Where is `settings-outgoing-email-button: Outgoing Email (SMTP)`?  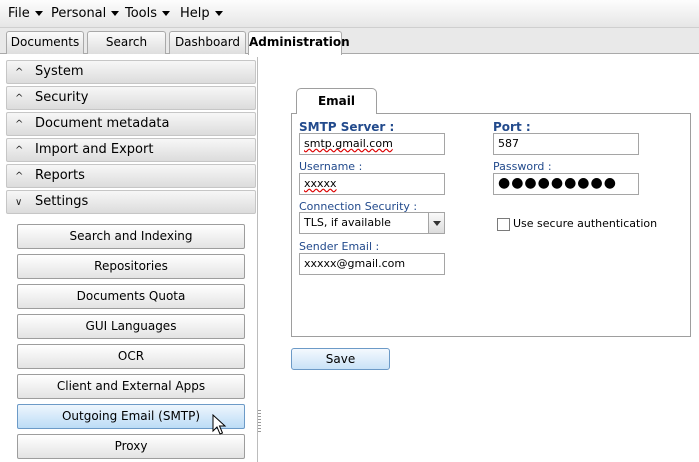
settings-outgoing-email-button: Outgoing Email (SMTP) is located at coordinates (131, 416).